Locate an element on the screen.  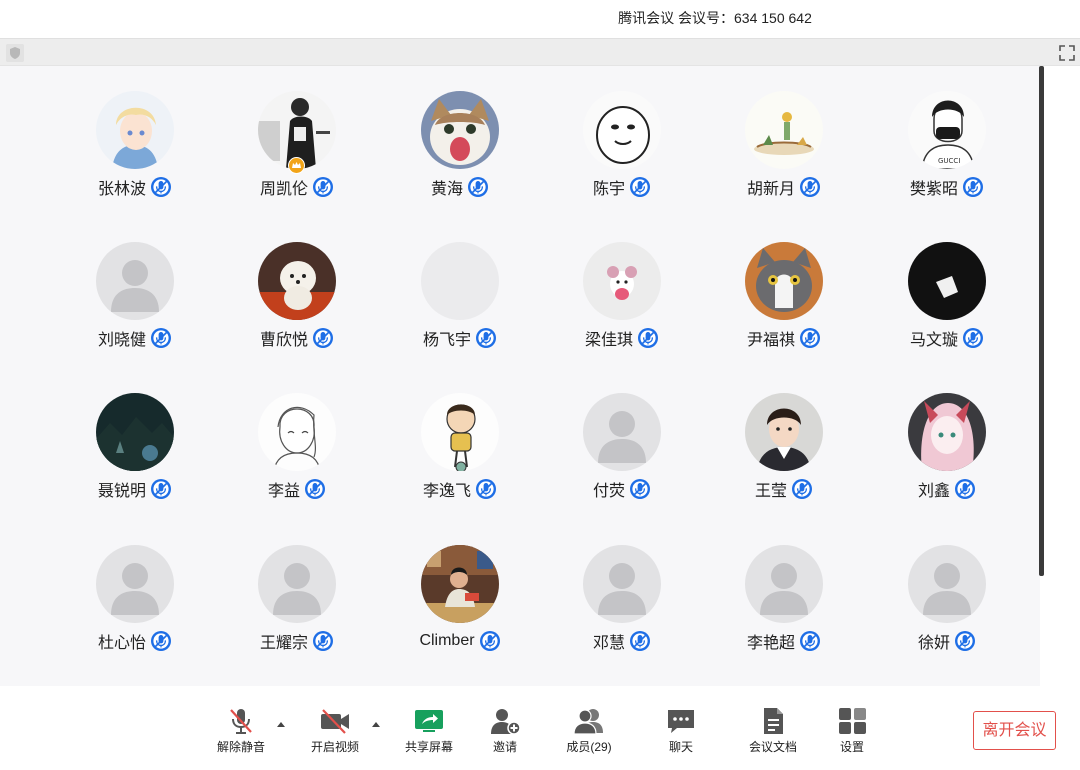
participant-nameline: 王耀宗 is located at coordinates (297, 641).